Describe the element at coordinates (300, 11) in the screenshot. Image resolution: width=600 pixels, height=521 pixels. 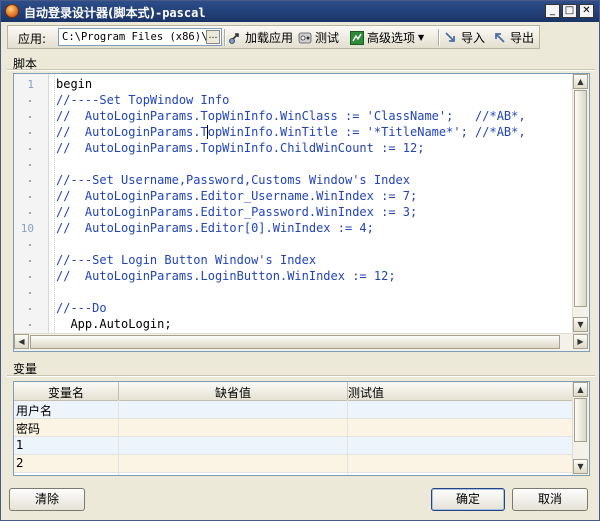
I see `title-bar: 自动登录设计器(脚本式)-pascal _ □ ✕` at that location.